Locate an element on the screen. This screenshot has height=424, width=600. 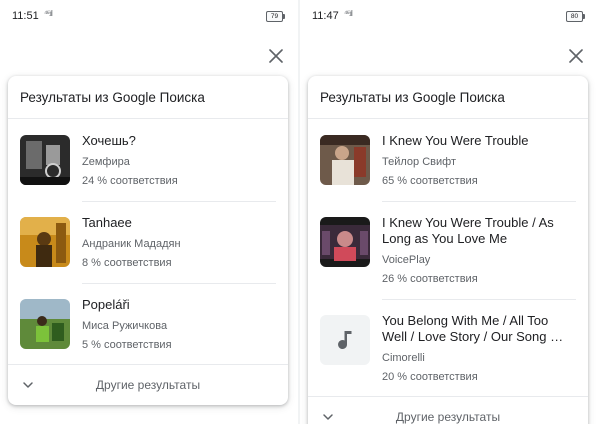
result-item: Хочешь? Zемфира 24 % соответствия is located at coordinates (148, 160).